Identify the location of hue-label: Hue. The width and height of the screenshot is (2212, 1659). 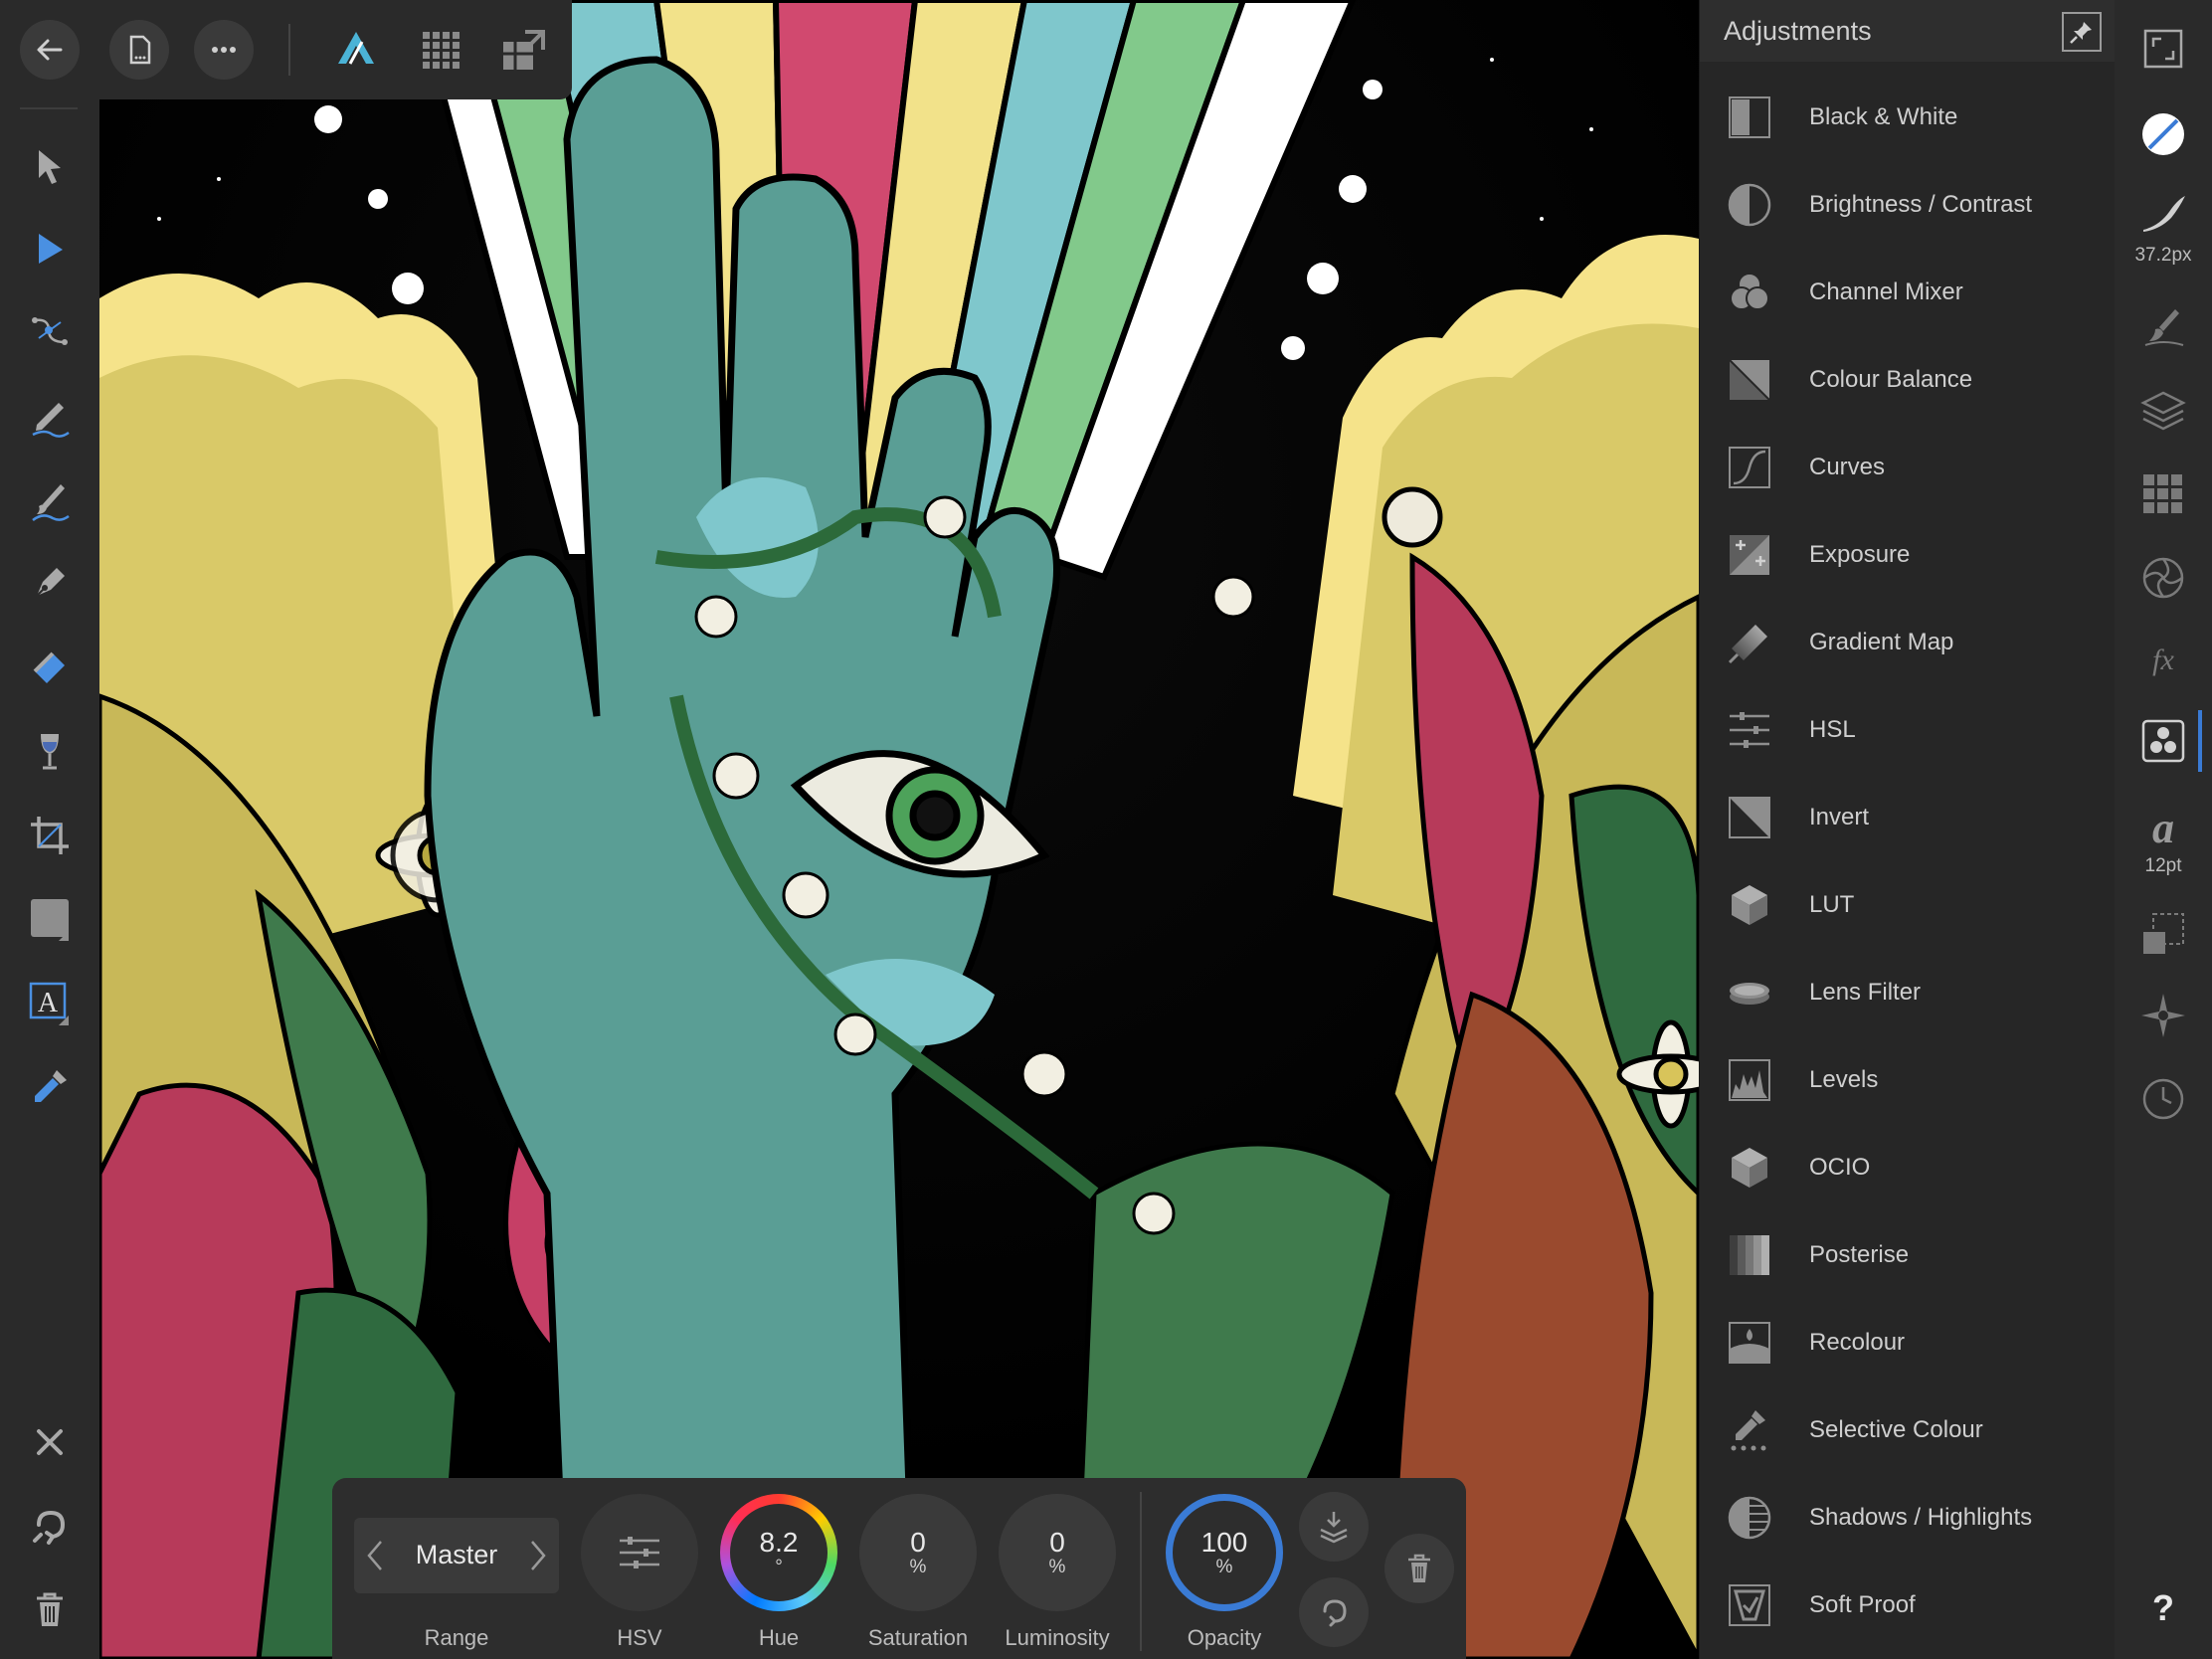
(779, 1637).